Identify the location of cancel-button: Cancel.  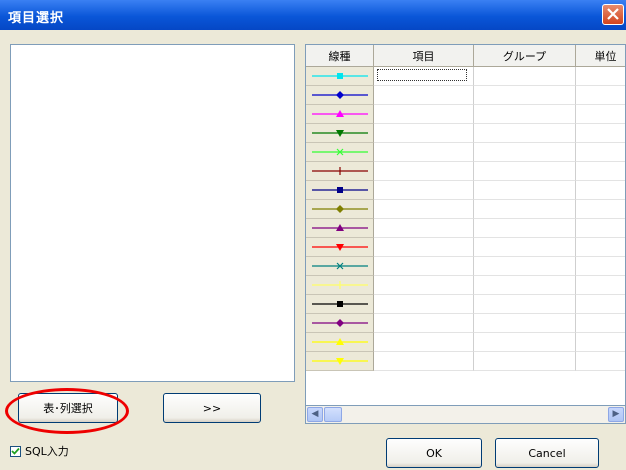
(547, 453).